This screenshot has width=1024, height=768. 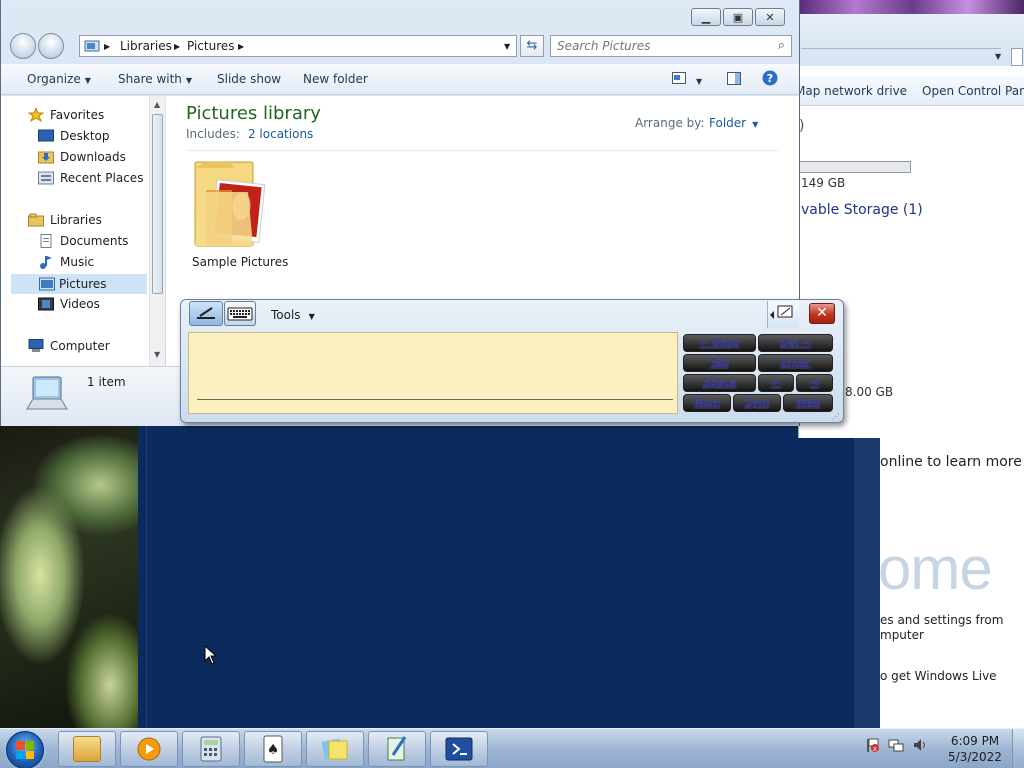 What do you see at coordinates (46, 262) in the screenshot?
I see `music-icon` at bounding box center [46, 262].